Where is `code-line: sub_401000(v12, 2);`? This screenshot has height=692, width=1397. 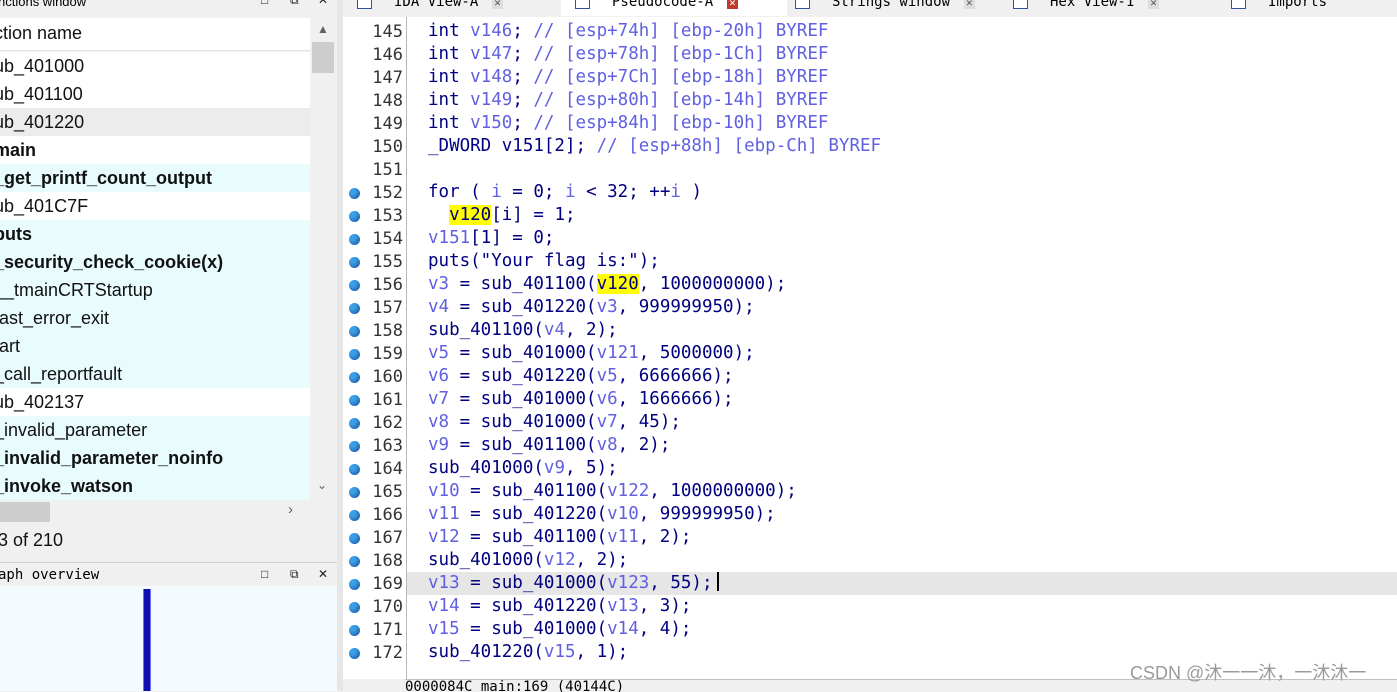 code-line: sub_401000(v12, 2); is located at coordinates (902, 560).